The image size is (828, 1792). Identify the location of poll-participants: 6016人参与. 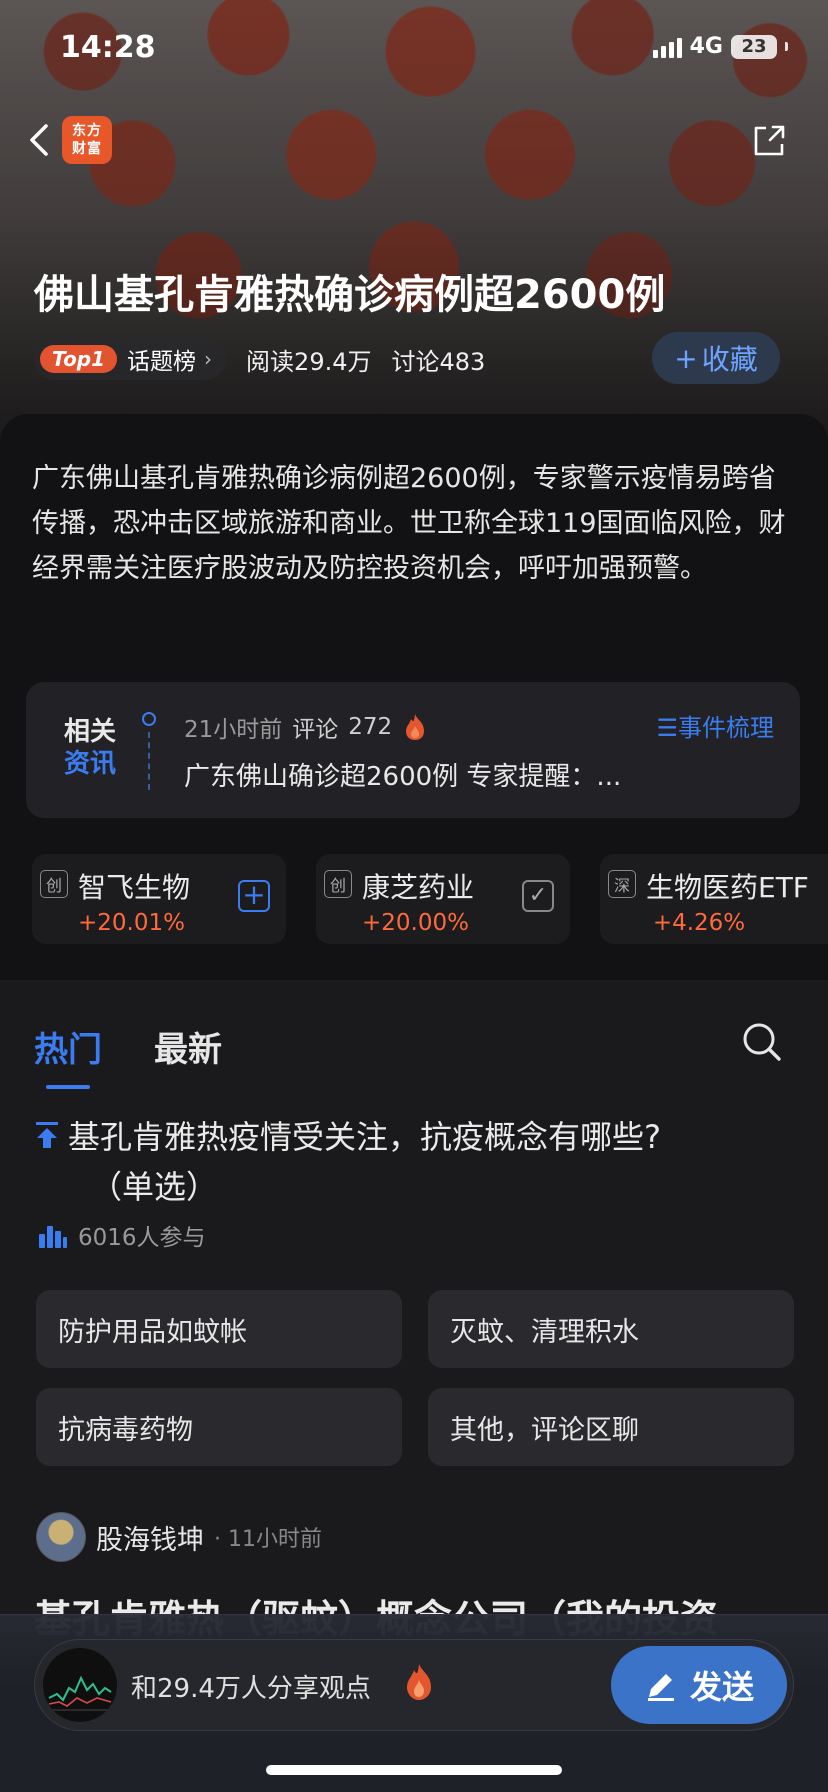
(142, 1238).